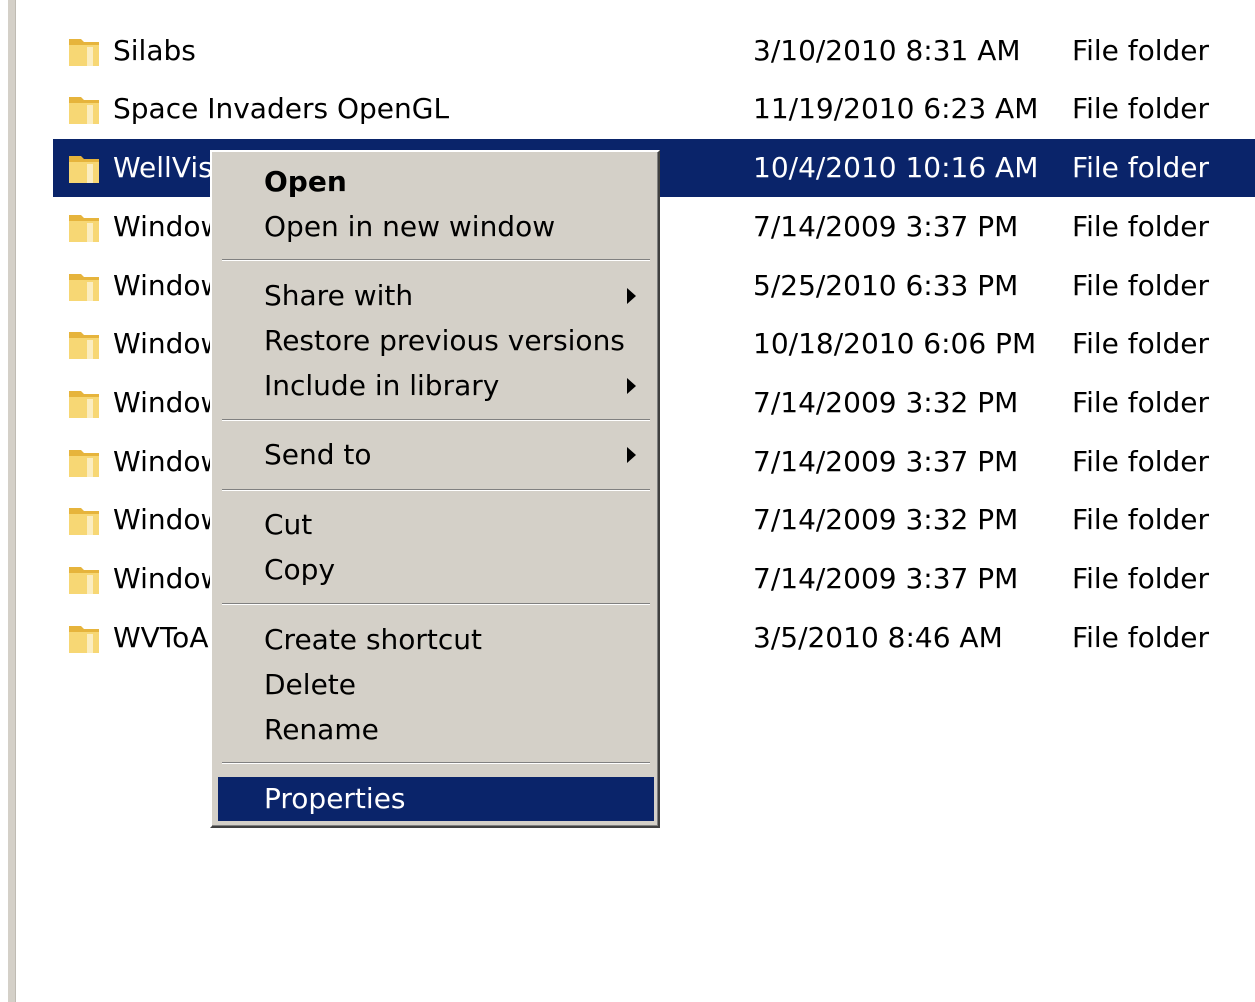 Image resolution: width=1255 pixels, height=1002 pixels. What do you see at coordinates (436, 525) in the screenshot?
I see `menu-item-cut: Cut` at bounding box center [436, 525].